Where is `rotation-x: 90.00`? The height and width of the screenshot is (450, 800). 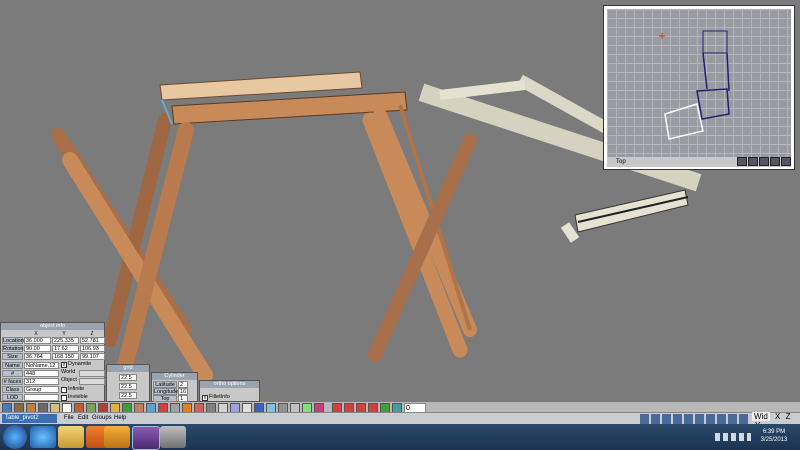 rotation-x: 90.00 is located at coordinates (37, 348).